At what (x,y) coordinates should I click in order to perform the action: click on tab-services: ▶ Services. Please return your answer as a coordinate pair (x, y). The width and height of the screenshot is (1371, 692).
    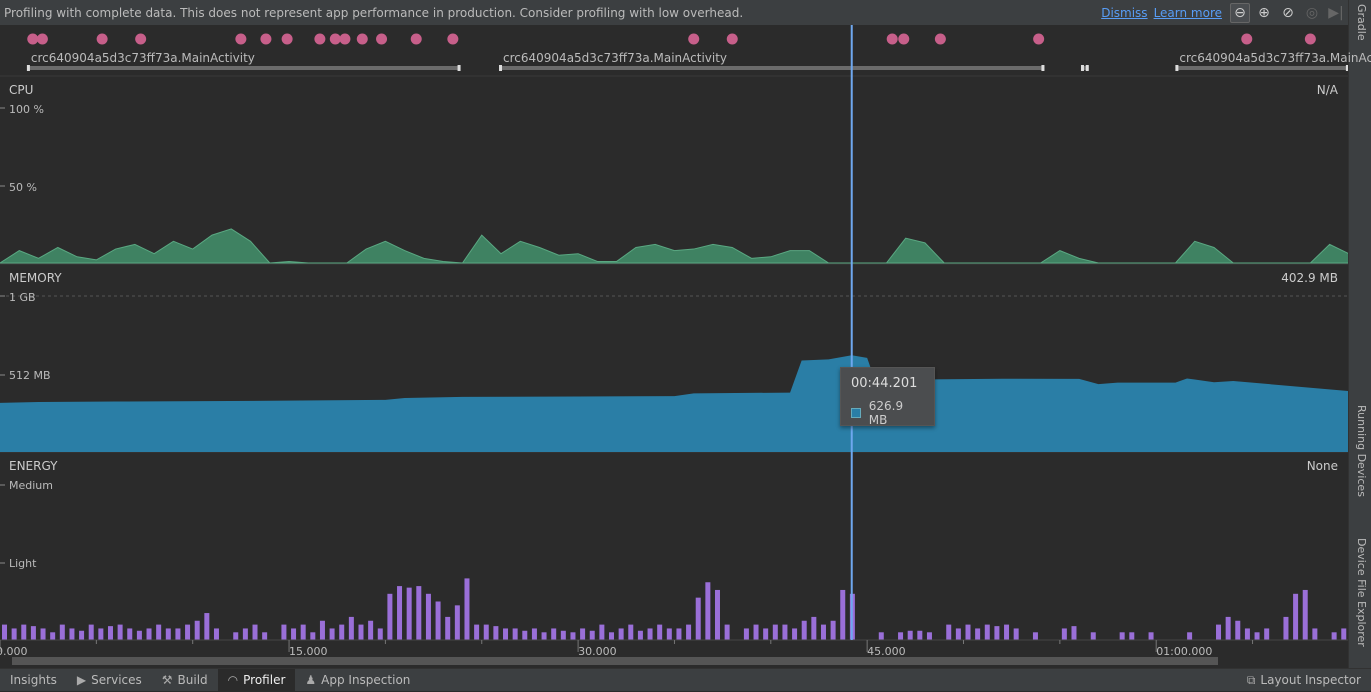
    Looking at the image, I should click on (109, 680).